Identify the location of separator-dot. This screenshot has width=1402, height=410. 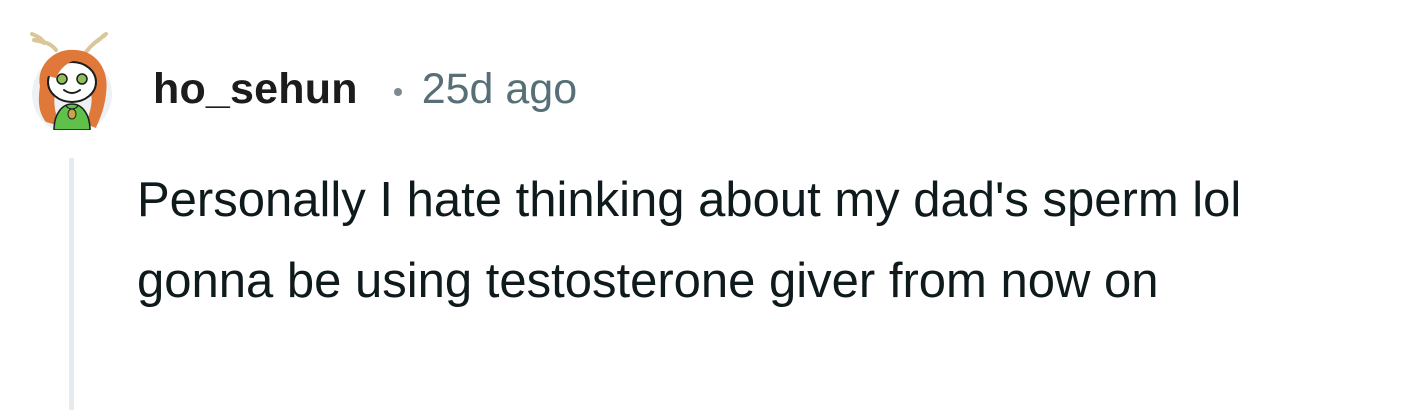
(397, 92).